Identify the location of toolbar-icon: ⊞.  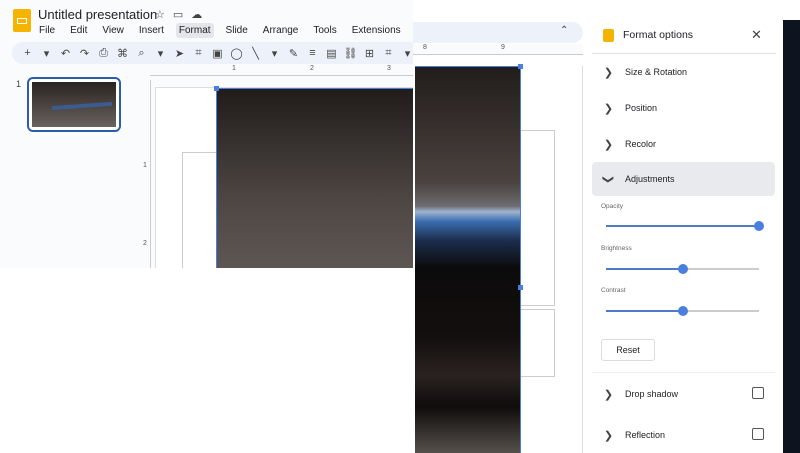
(369, 53).